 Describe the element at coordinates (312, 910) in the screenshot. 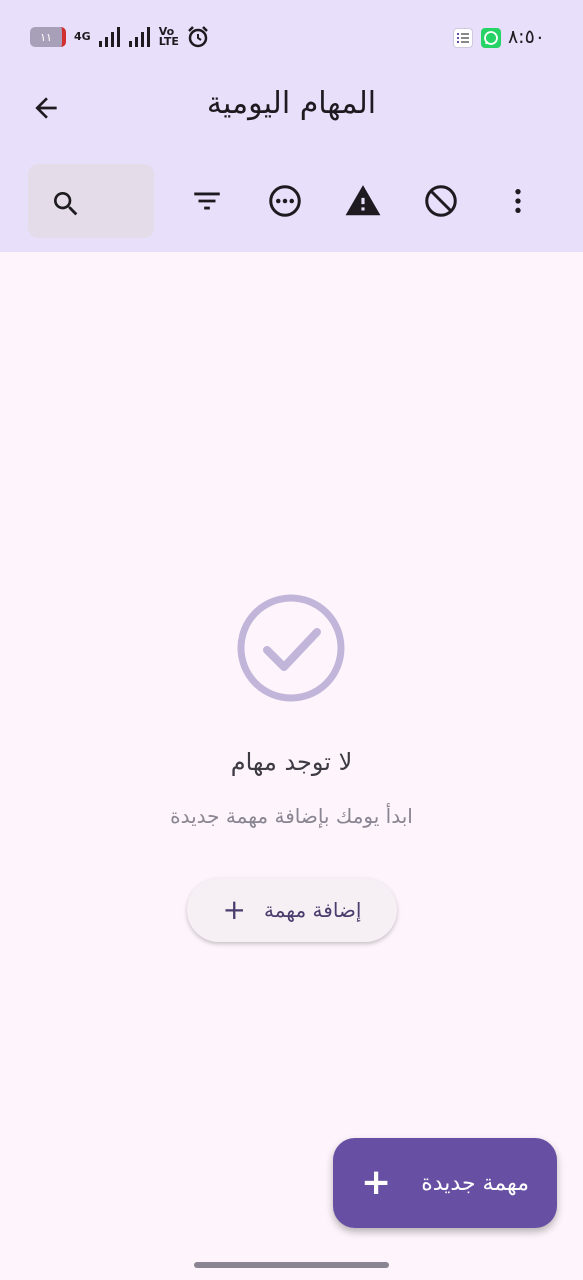

I see `add-task-button-label: إضافة مهمة` at that location.